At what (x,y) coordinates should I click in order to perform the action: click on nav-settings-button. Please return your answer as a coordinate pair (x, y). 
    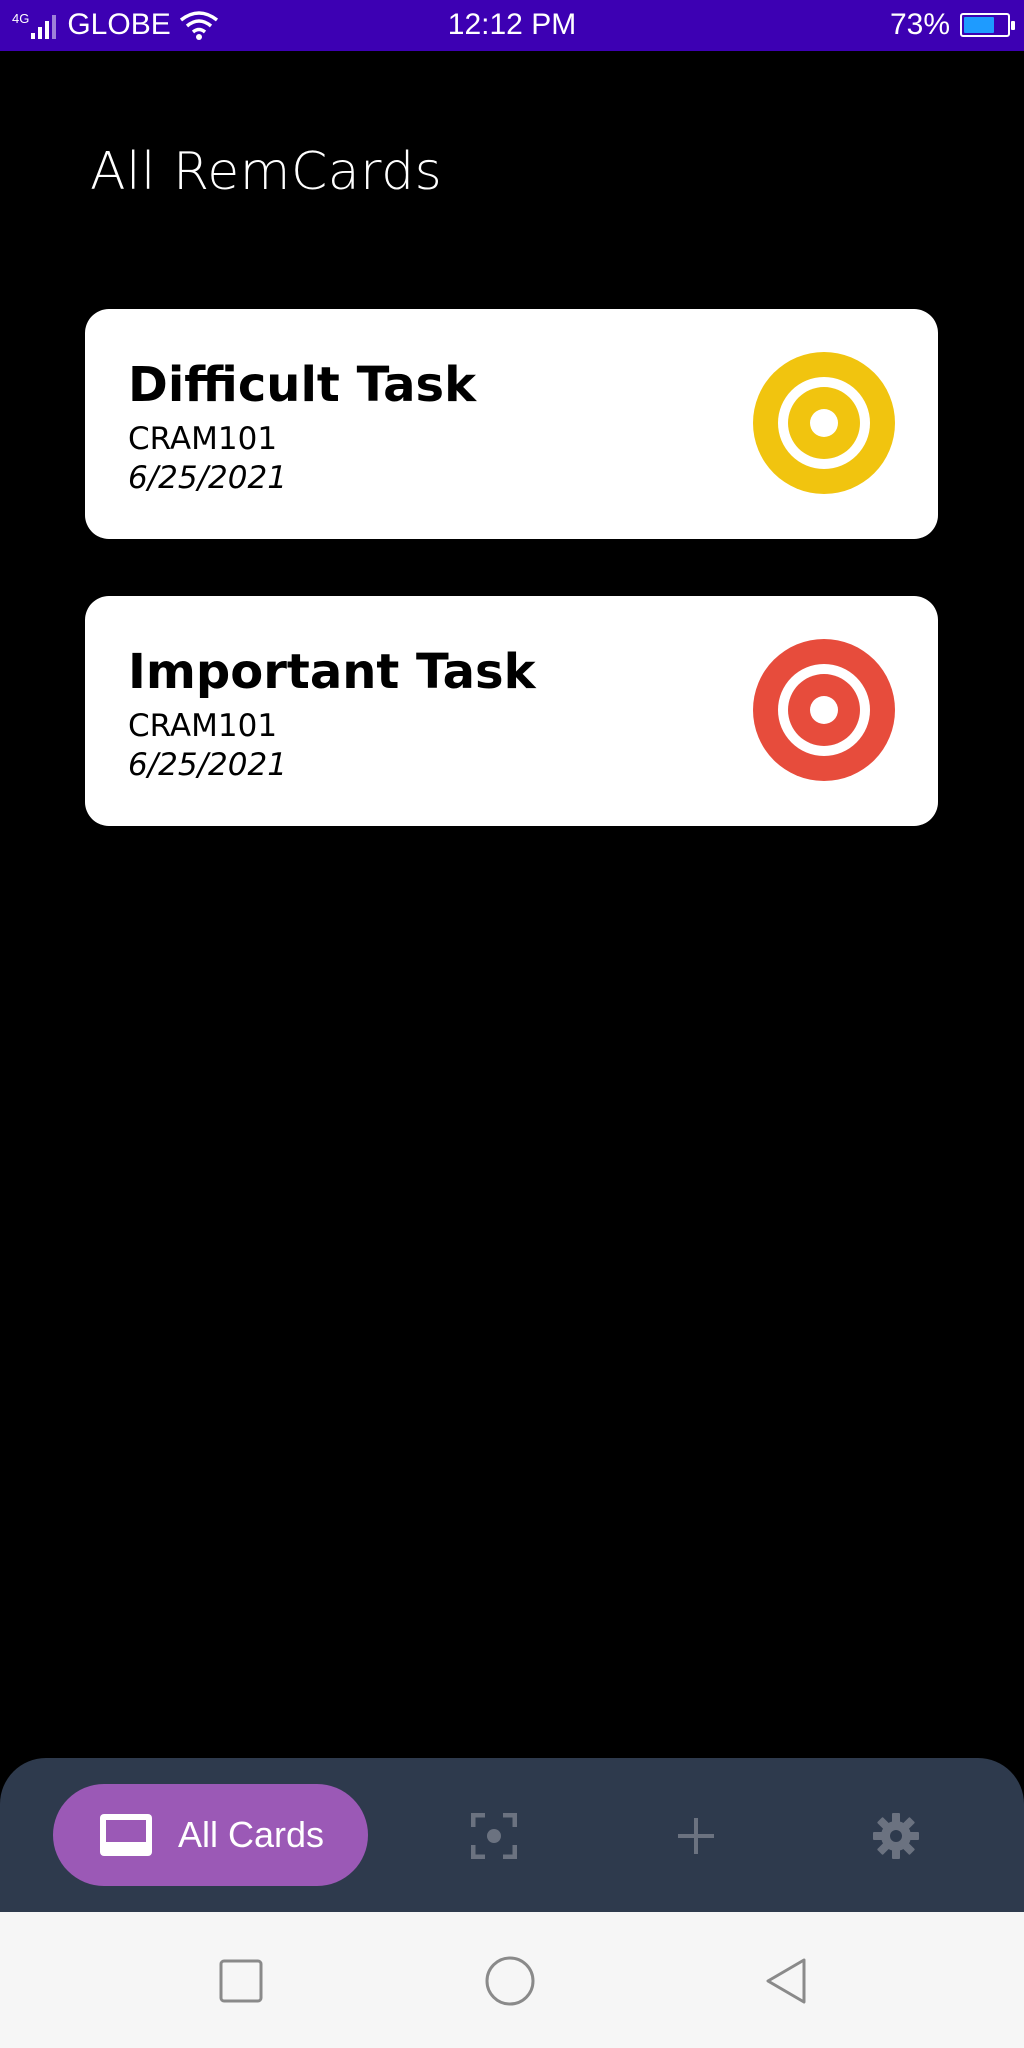
    Looking at the image, I should click on (896, 1836).